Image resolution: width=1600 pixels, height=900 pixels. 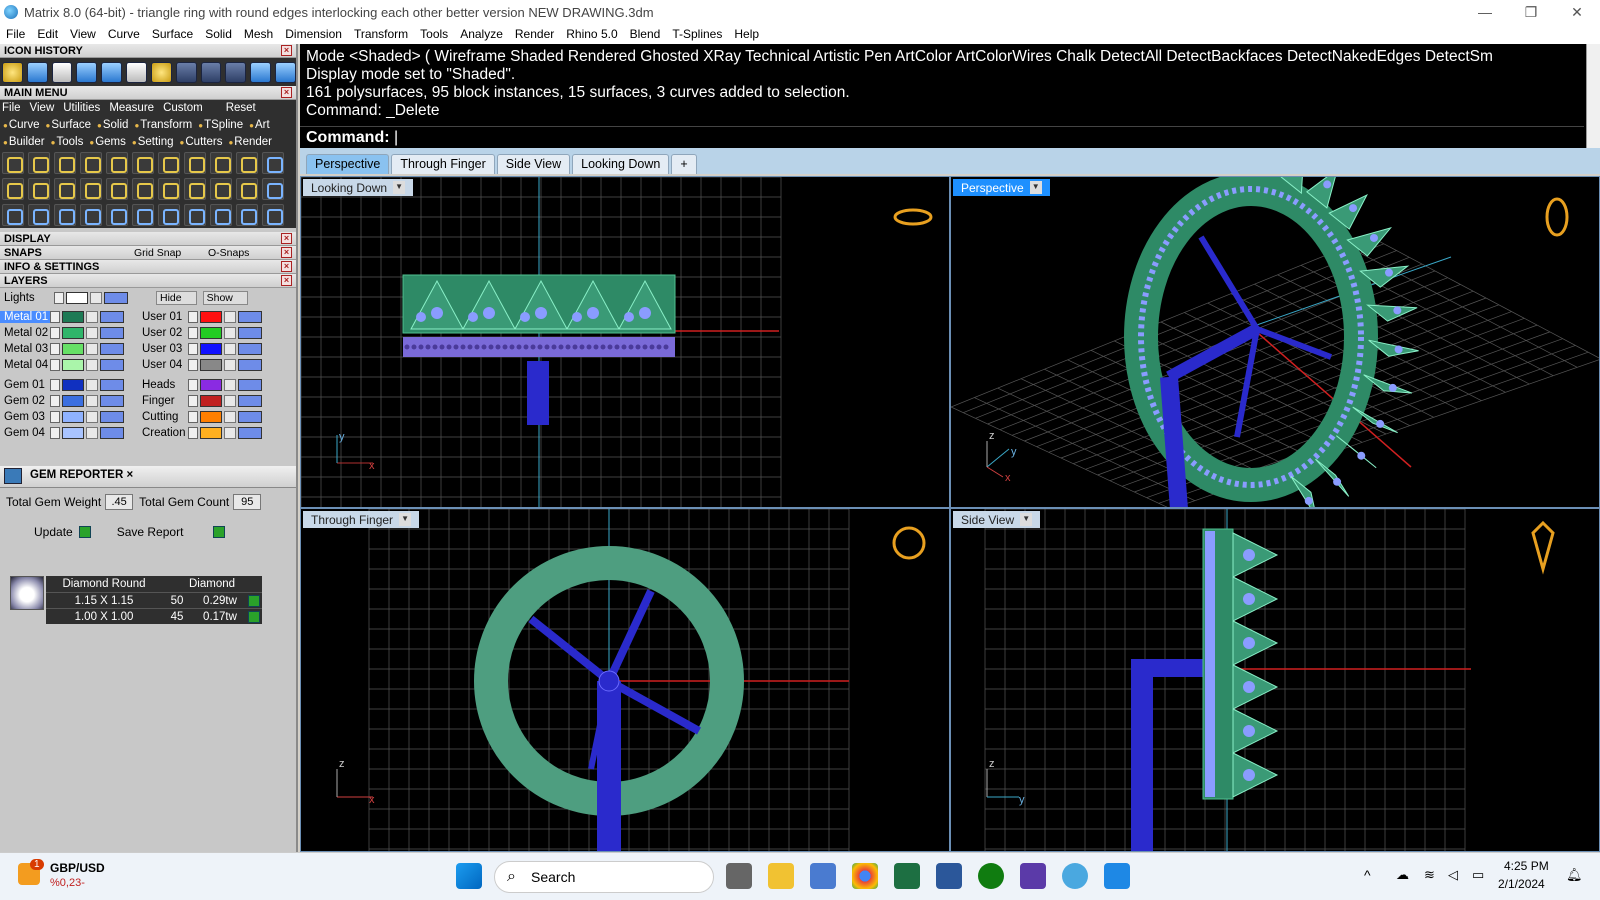 What do you see at coordinates (150, 532) in the screenshot?
I see `save-report-button: Save Report` at bounding box center [150, 532].